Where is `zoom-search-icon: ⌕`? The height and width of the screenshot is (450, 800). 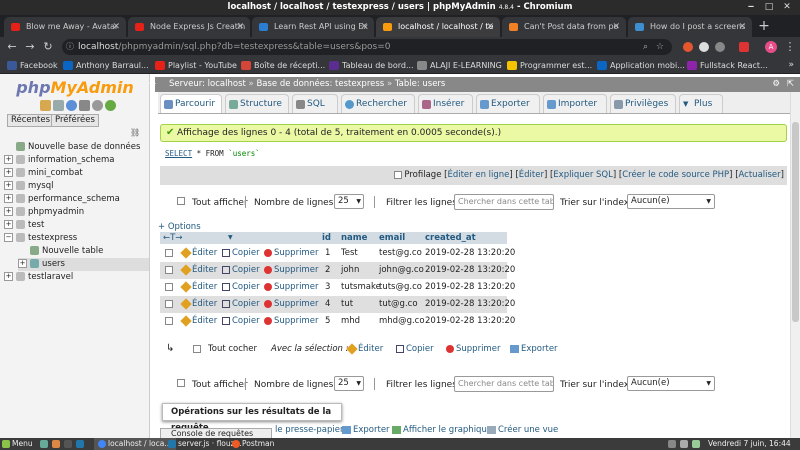
zoom-search-icon: ⌕ is located at coordinates (645, 47).